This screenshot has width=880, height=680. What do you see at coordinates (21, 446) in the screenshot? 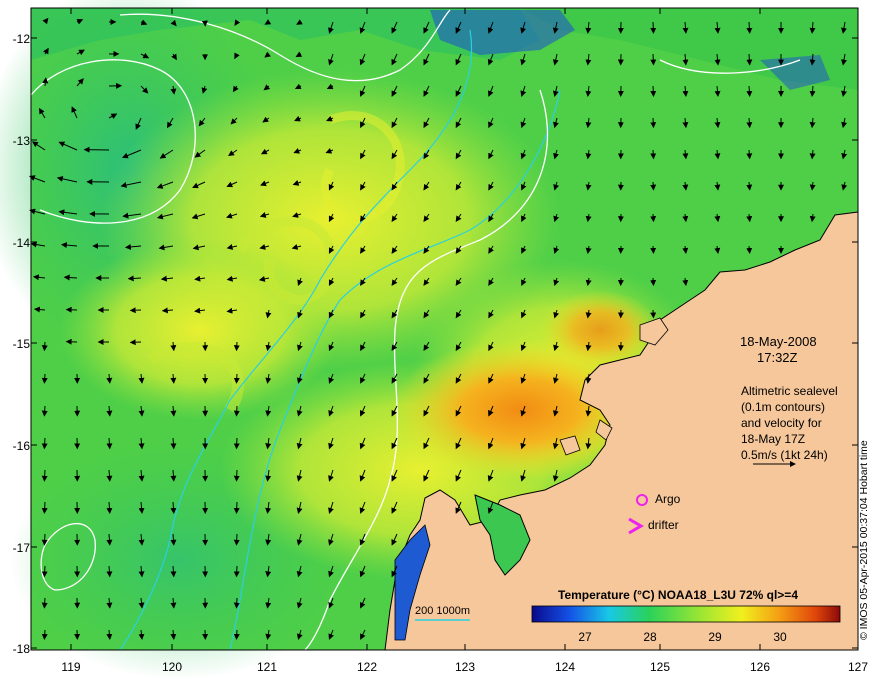
I see `lat-label: -16` at bounding box center [21, 446].